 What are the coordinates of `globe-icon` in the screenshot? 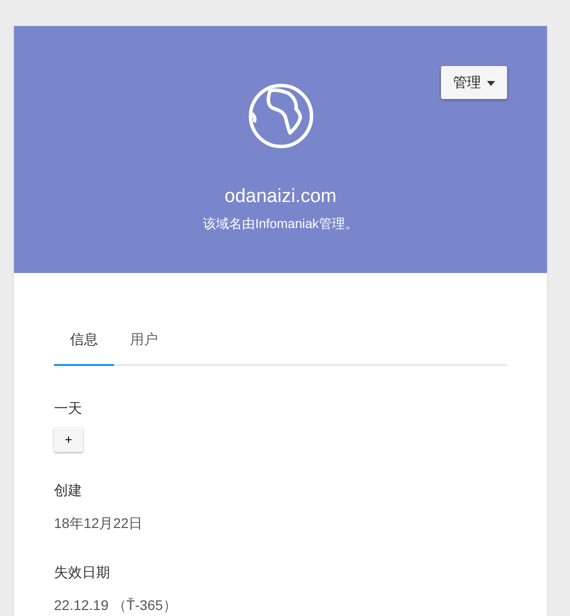 It's located at (281, 116).